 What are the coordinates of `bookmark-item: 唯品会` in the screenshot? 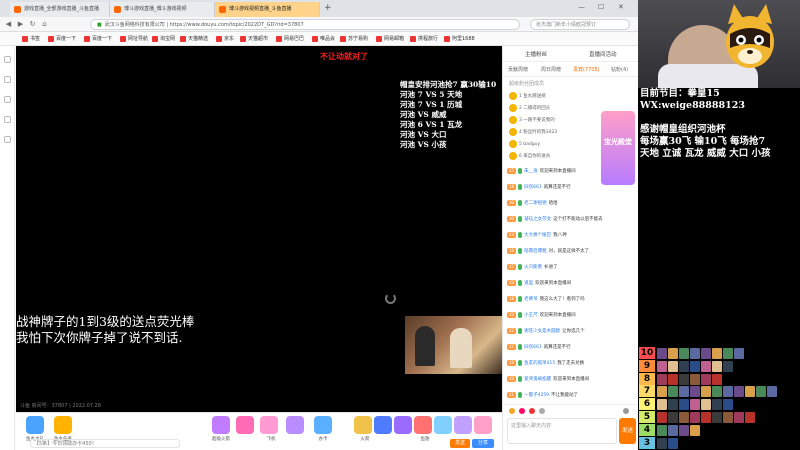 It's located at (323, 38).